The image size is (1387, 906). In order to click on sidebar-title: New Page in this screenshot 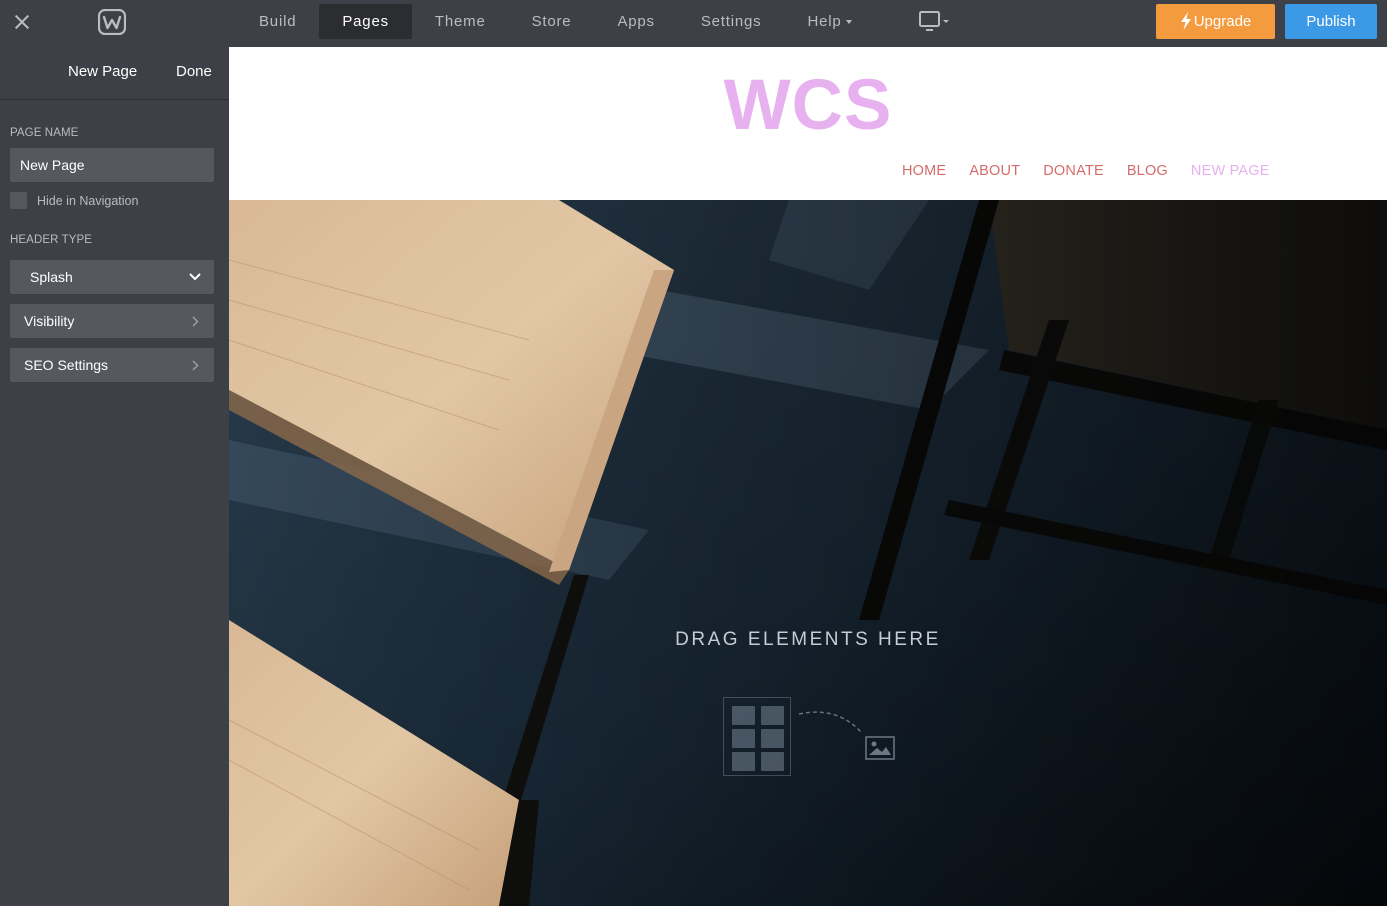, I will do `click(103, 71)`.